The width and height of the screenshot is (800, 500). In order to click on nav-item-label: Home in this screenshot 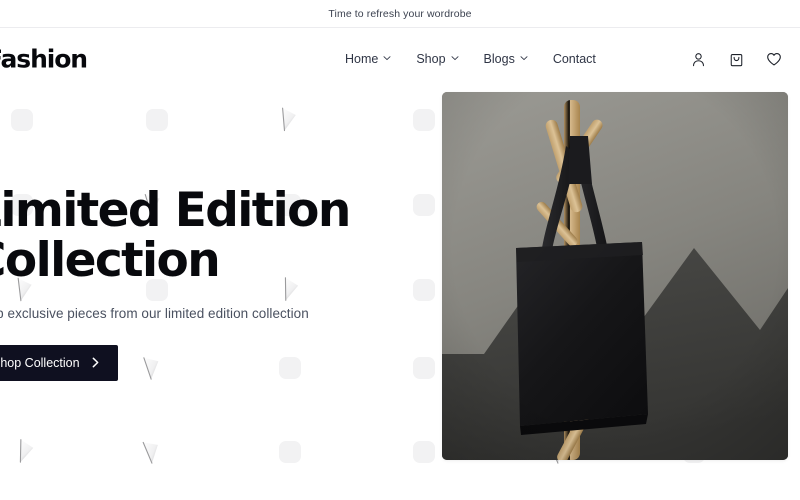, I will do `click(362, 59)`.